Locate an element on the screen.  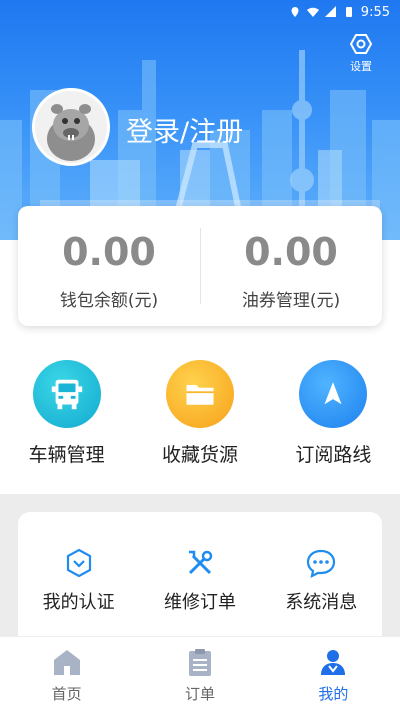
folder-icon is located at coordinates (199, 394).